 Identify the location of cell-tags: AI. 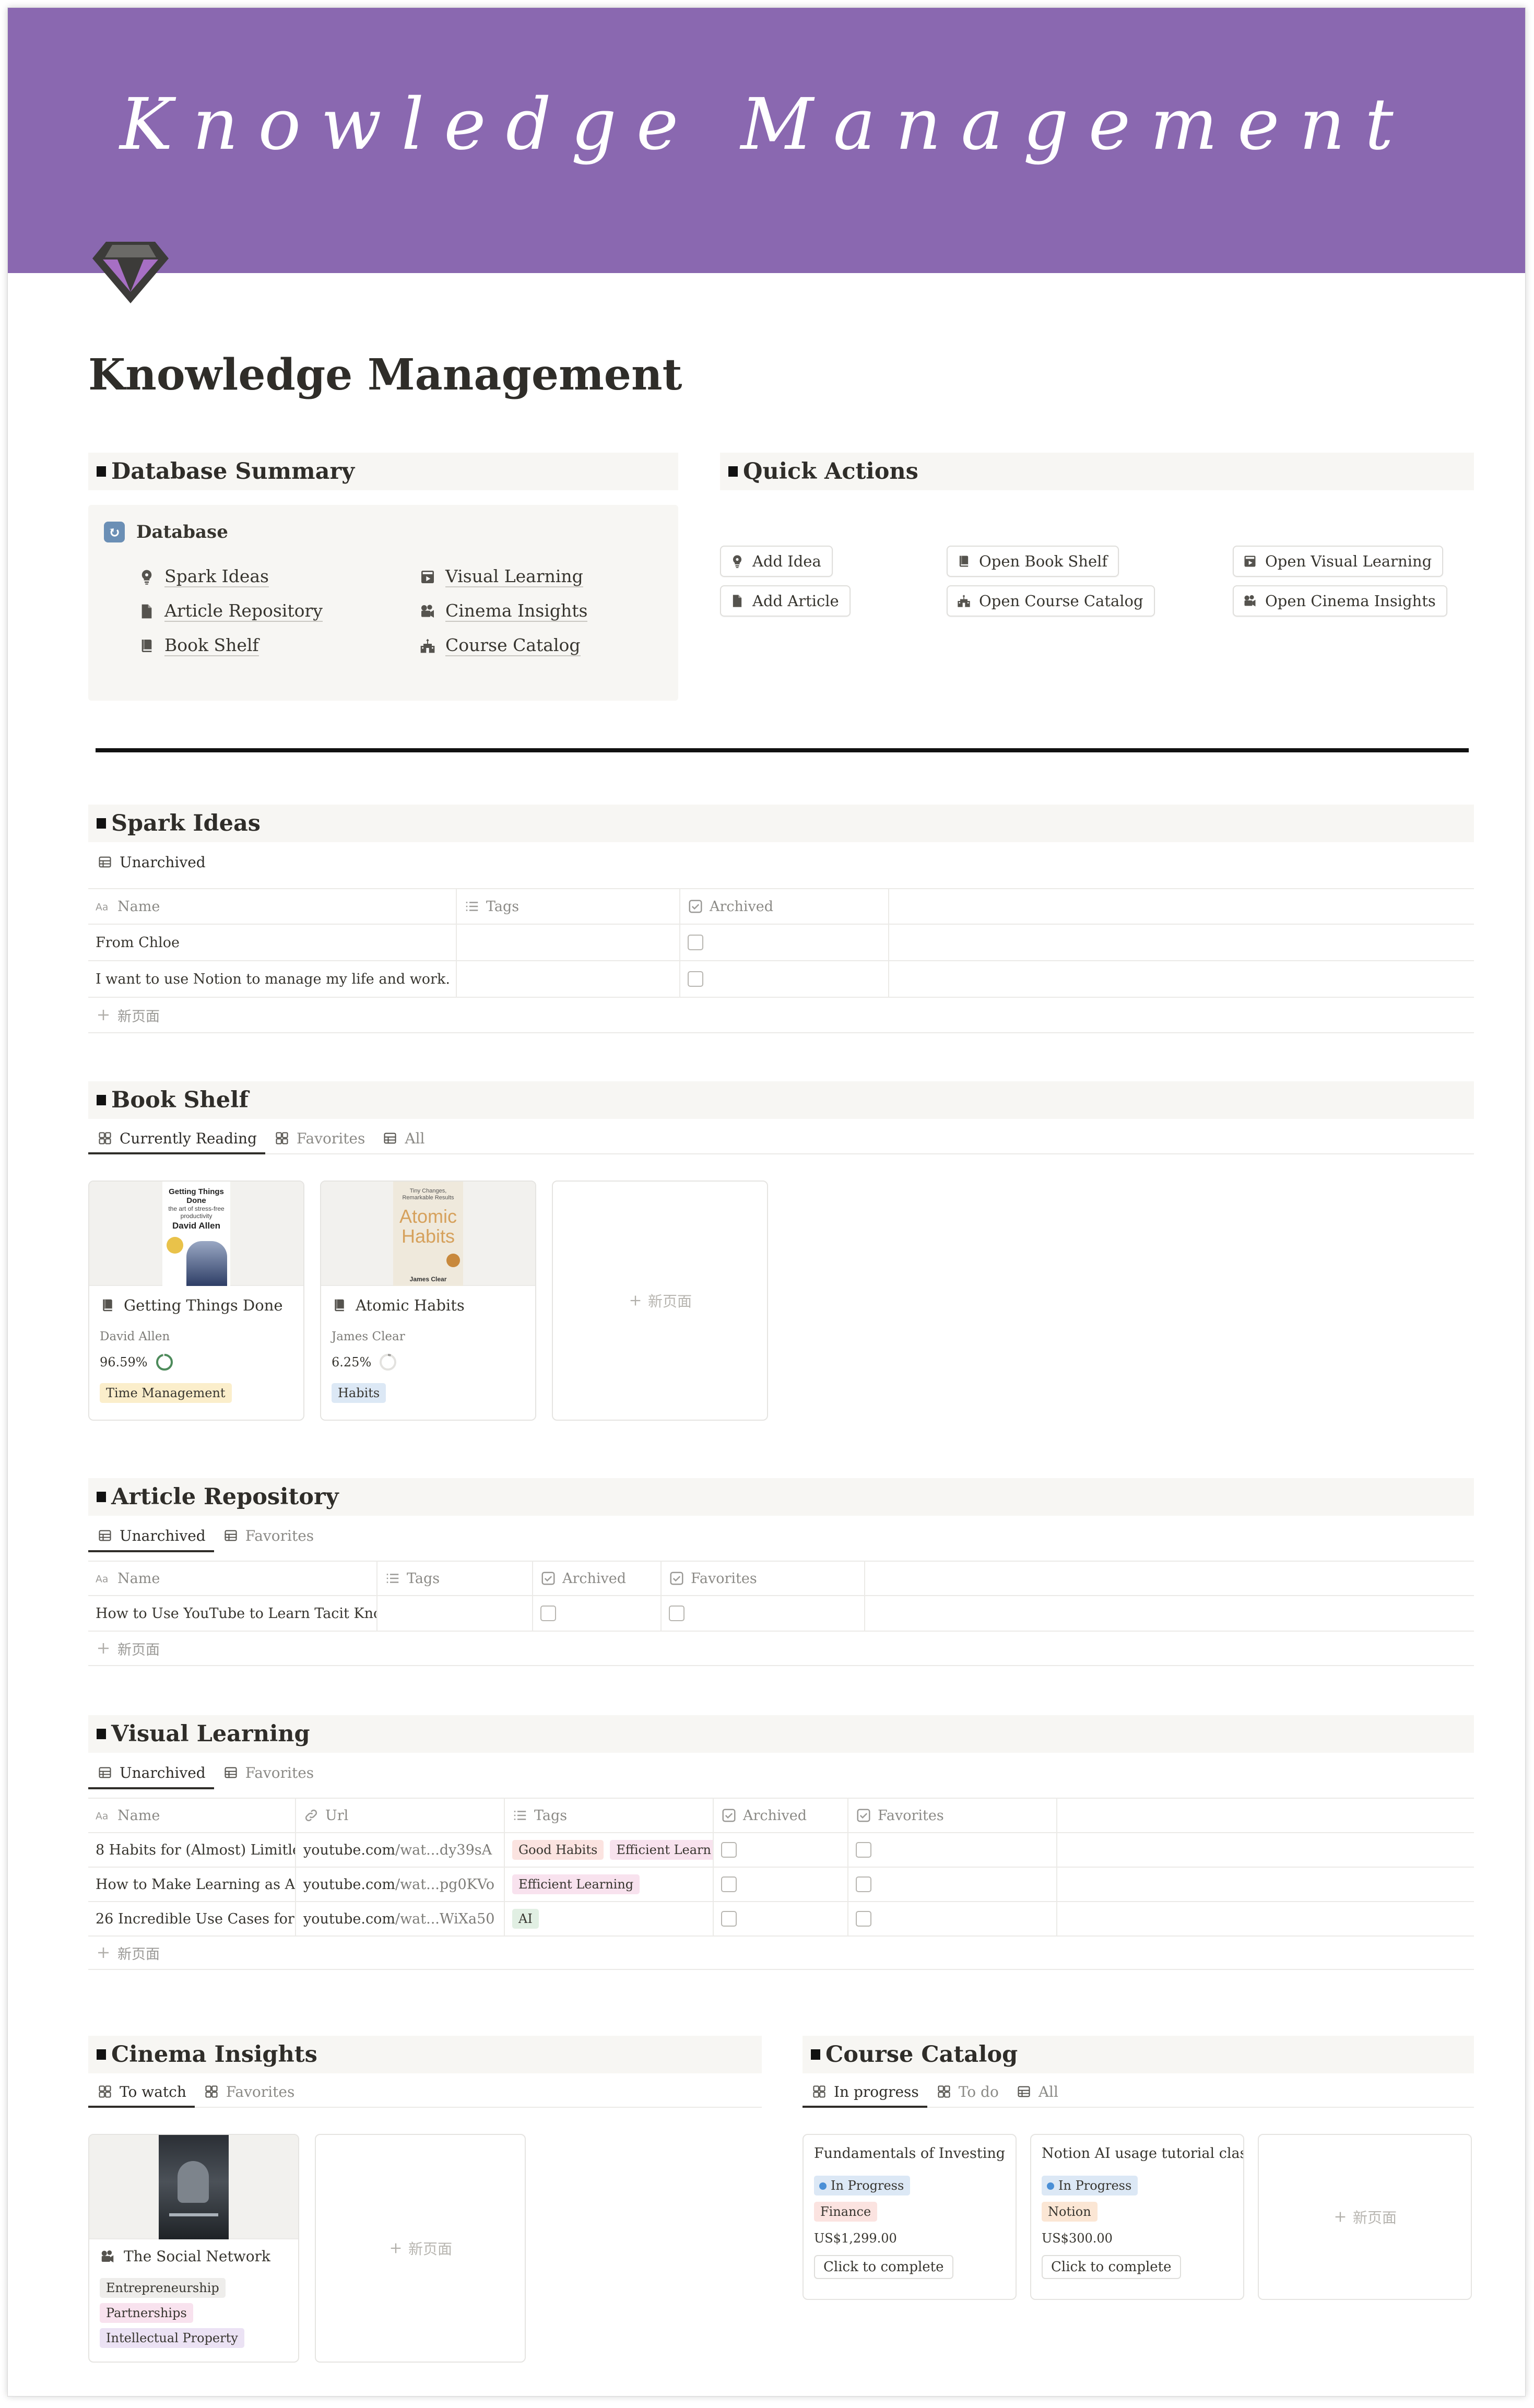
(608, 1918).